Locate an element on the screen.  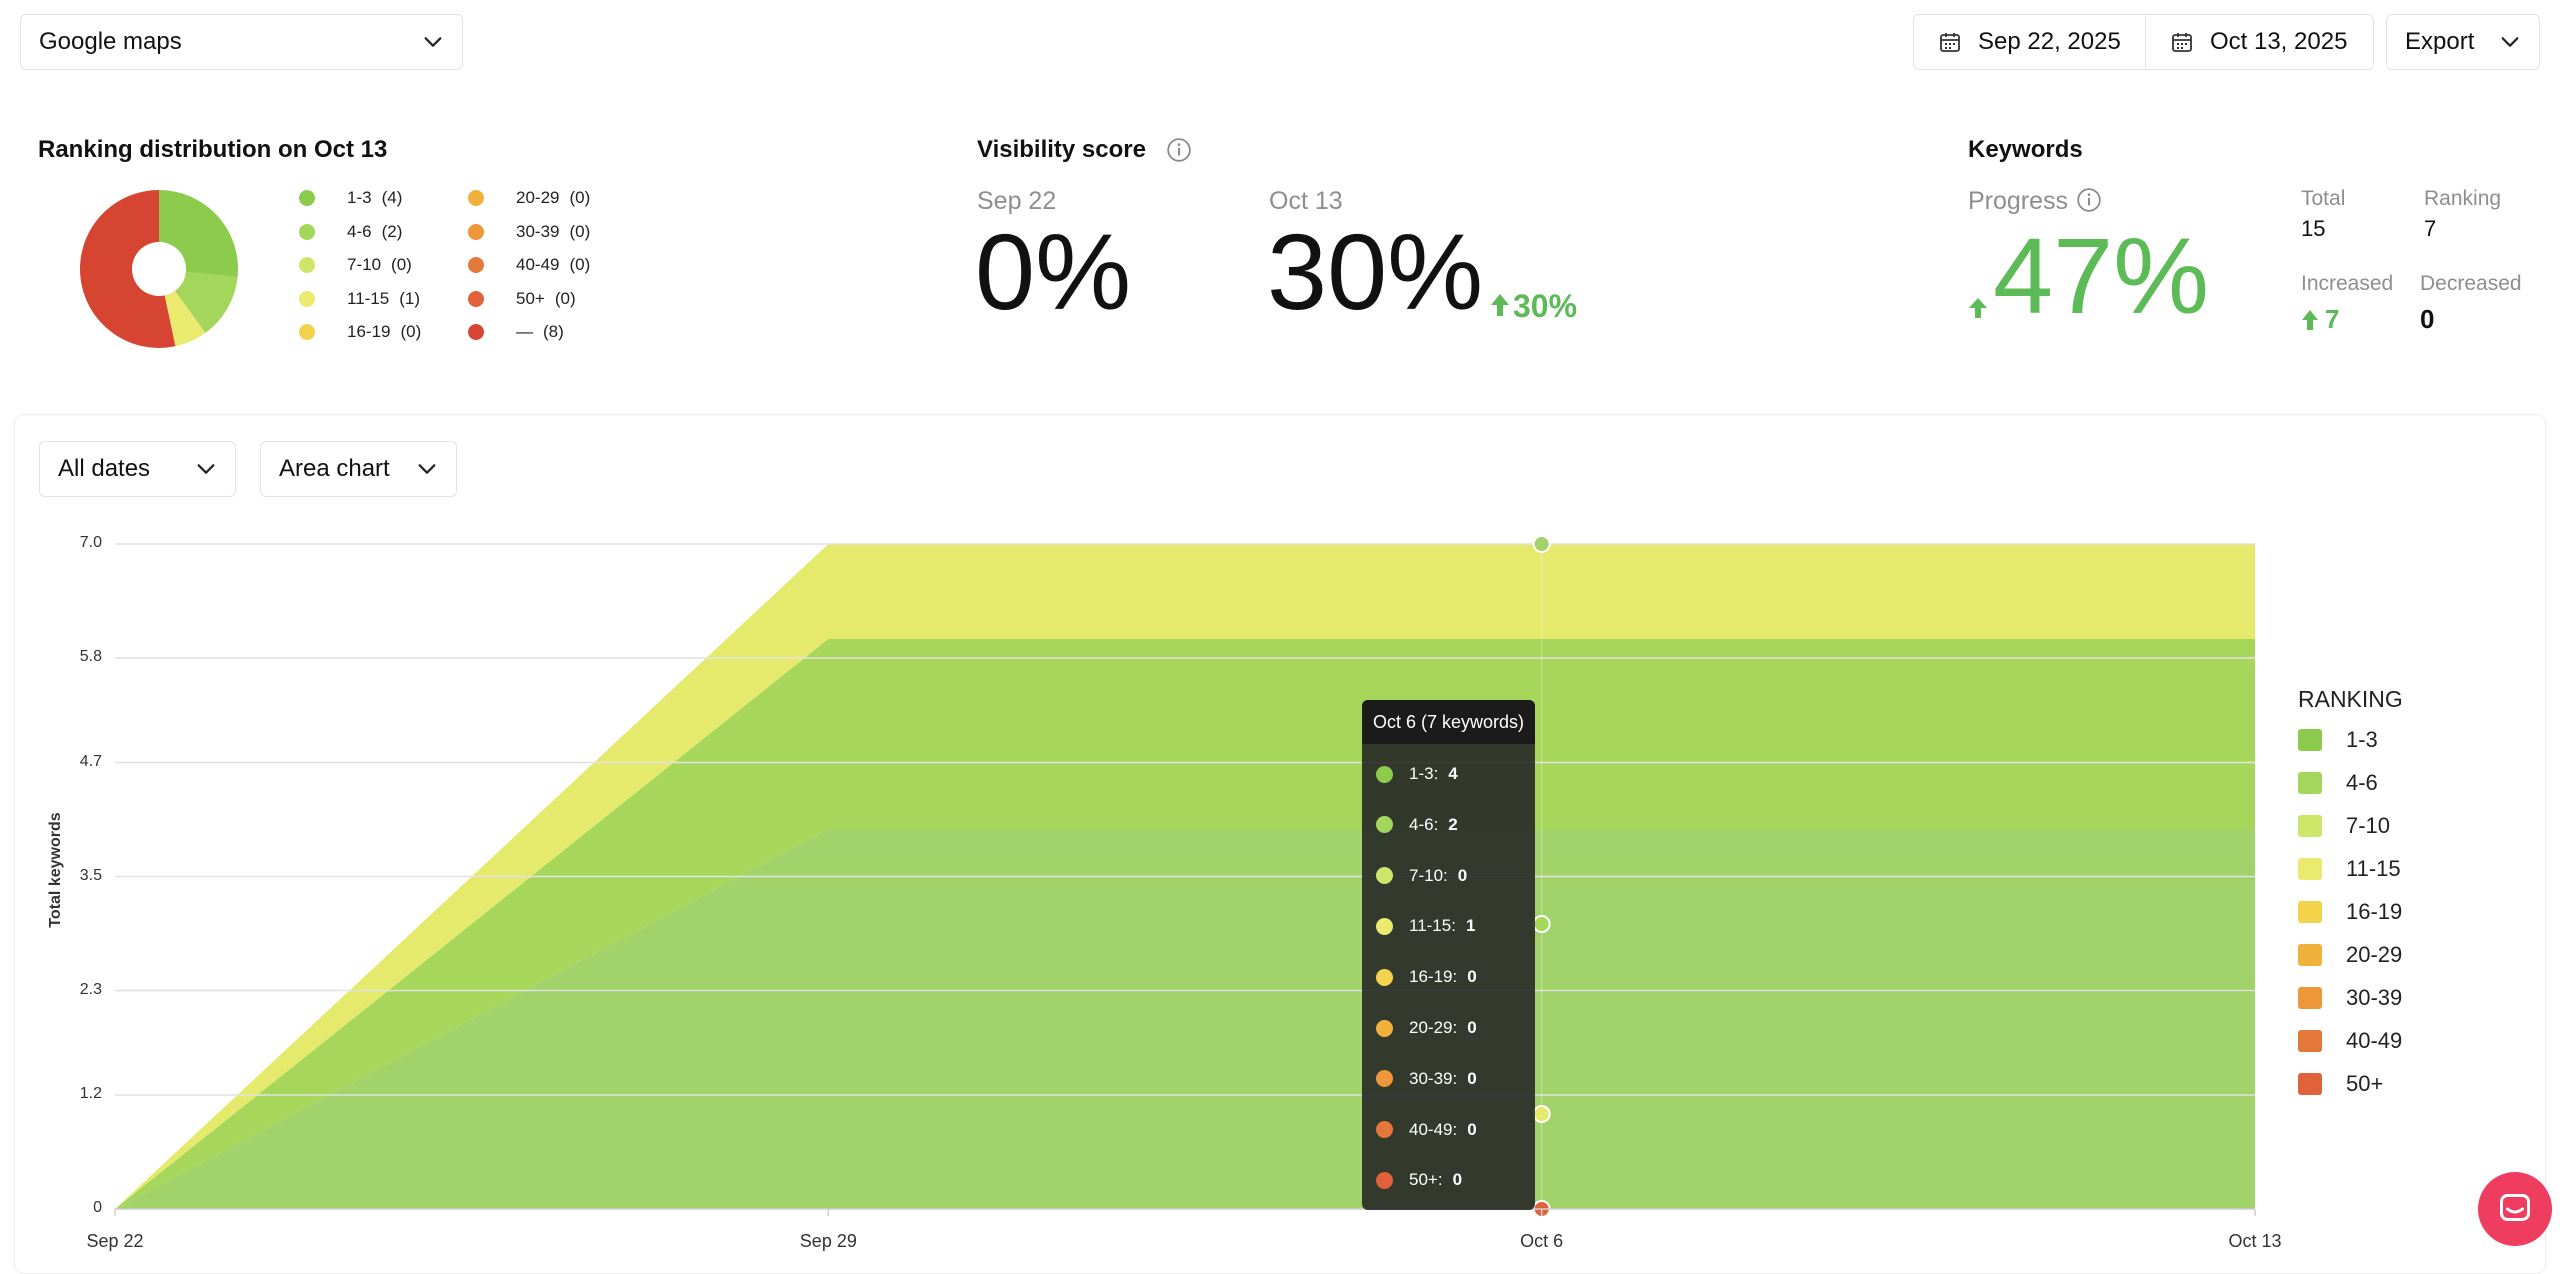
tooltip-row-value: 2 is located at coordinates (1453, 824).